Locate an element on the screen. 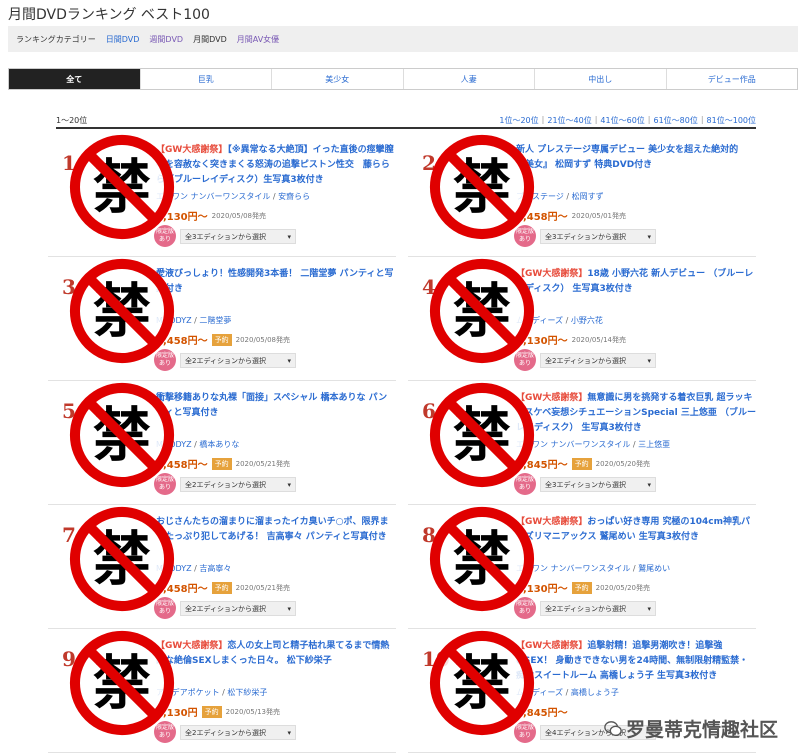  category-weekly-link: 週間DVD is located at coordinates (166, 39).